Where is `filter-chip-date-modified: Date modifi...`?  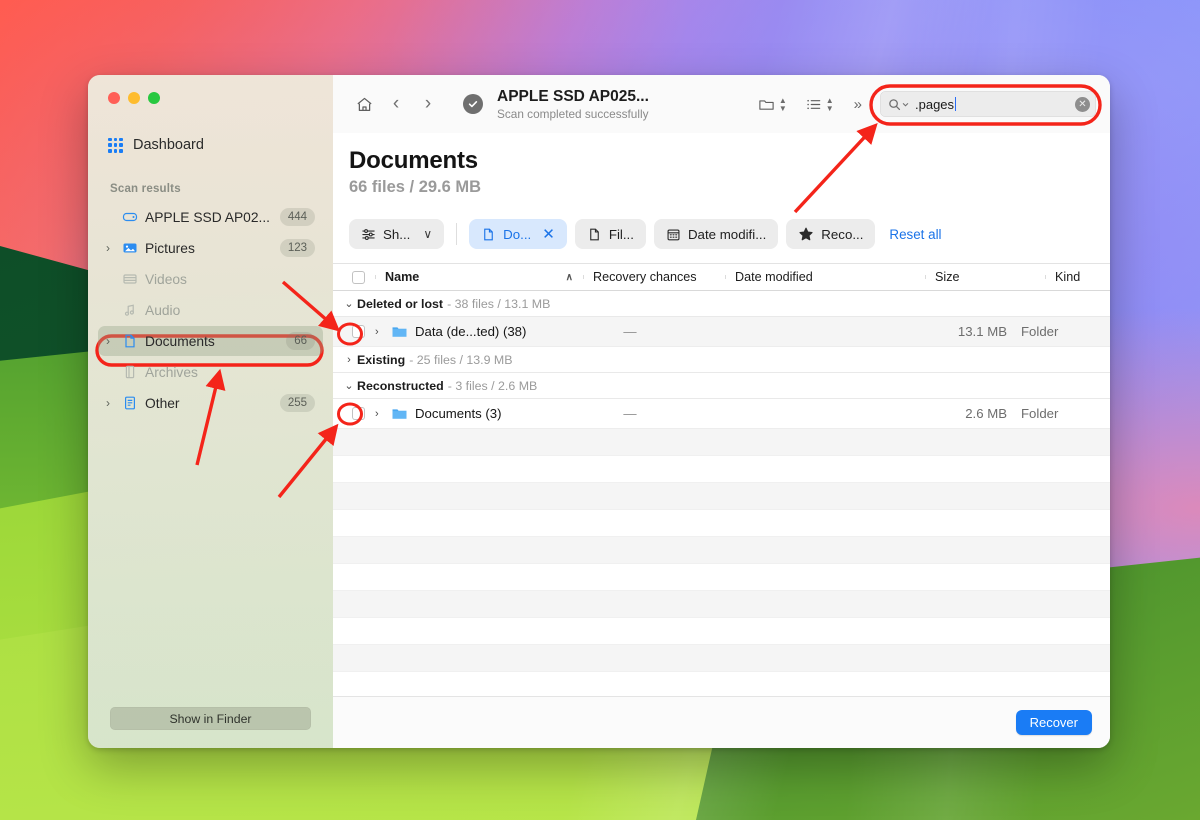
filter-chip-date-modified: Date modifi... is located at coordinates (716, 234).